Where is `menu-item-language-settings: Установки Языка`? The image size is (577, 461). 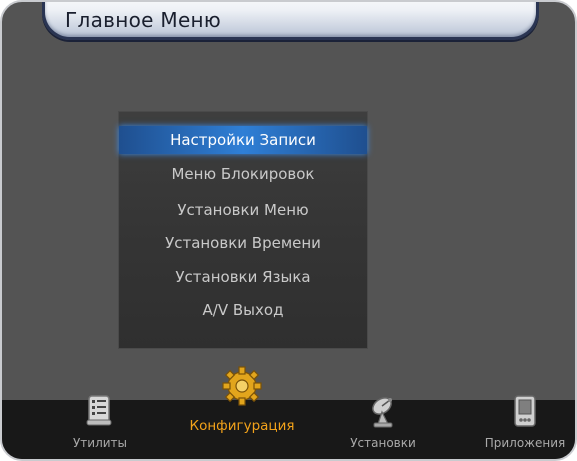 menu-item-language-settings: Установки Языка is located at coordinates (243, 277).